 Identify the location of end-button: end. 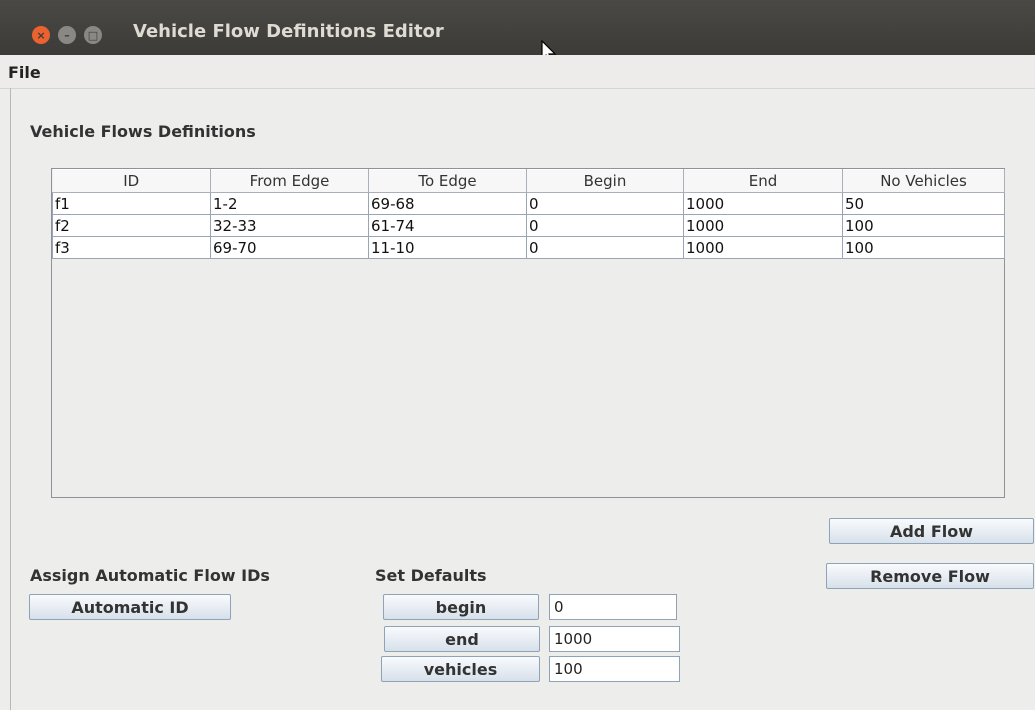
(462, 639).